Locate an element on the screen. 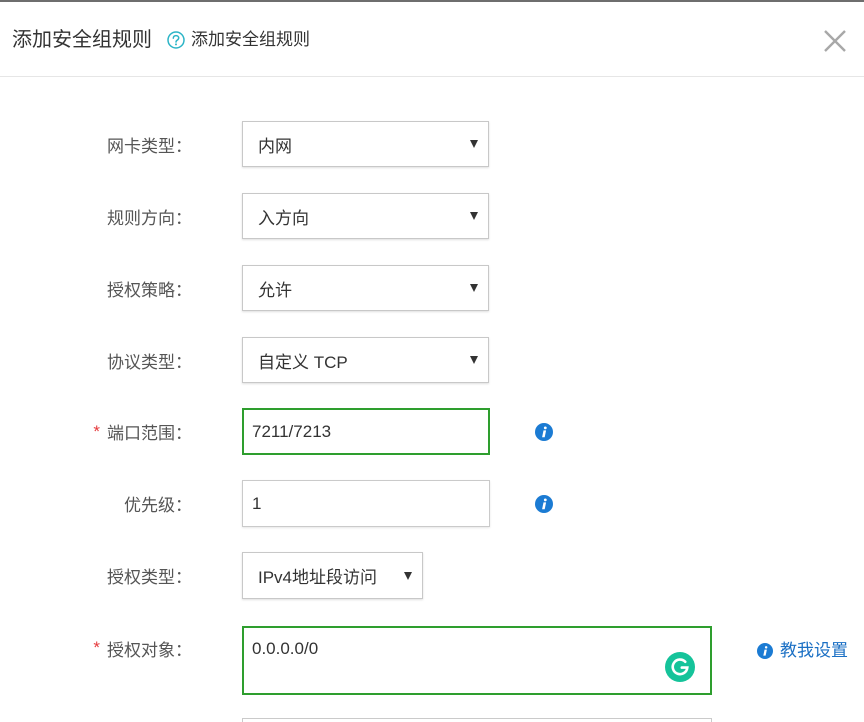 The height and width of the screenshot is (722, 864). policy-label: 授权策略： is located at coordinates (149, 290).